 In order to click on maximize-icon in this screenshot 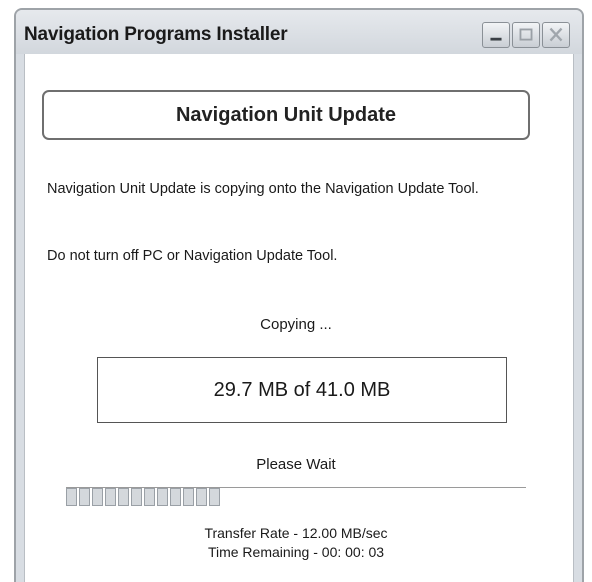, I will do `click(526, 34)`.